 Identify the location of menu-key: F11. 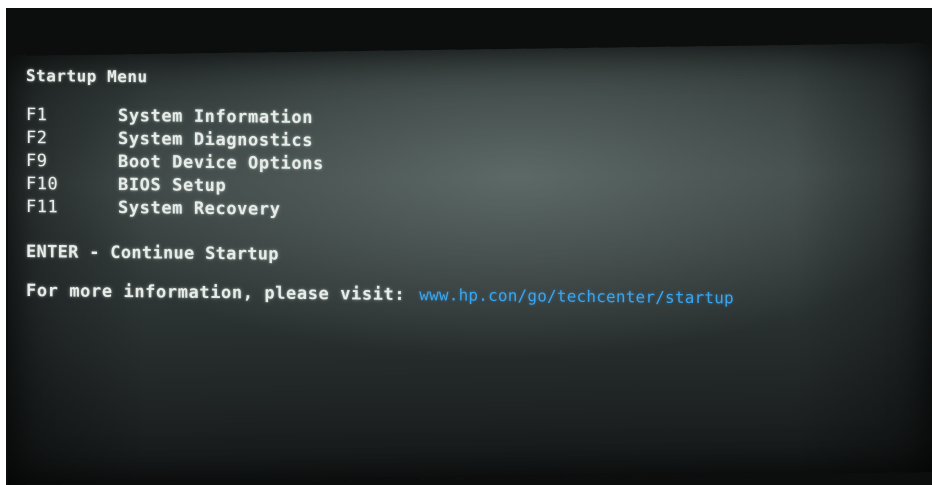
(42, 207).